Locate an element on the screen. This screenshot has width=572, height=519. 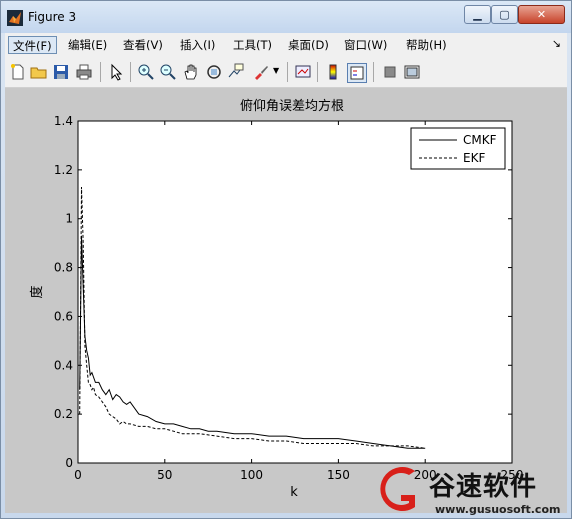
y-tick-label: 0.8 is located at coordinates (63, 268).